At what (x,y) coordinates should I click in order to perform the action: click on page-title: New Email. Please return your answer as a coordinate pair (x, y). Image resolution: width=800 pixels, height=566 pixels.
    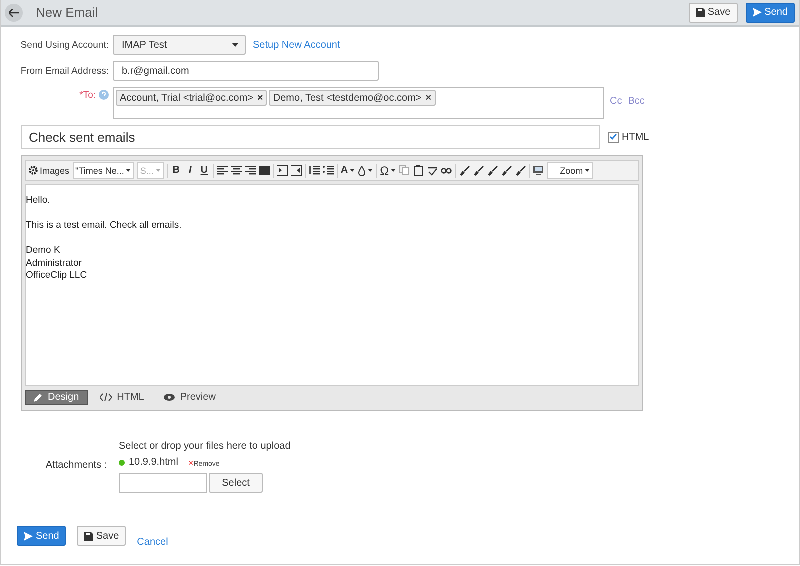
    Looking at the image, I should click on (68, 12).